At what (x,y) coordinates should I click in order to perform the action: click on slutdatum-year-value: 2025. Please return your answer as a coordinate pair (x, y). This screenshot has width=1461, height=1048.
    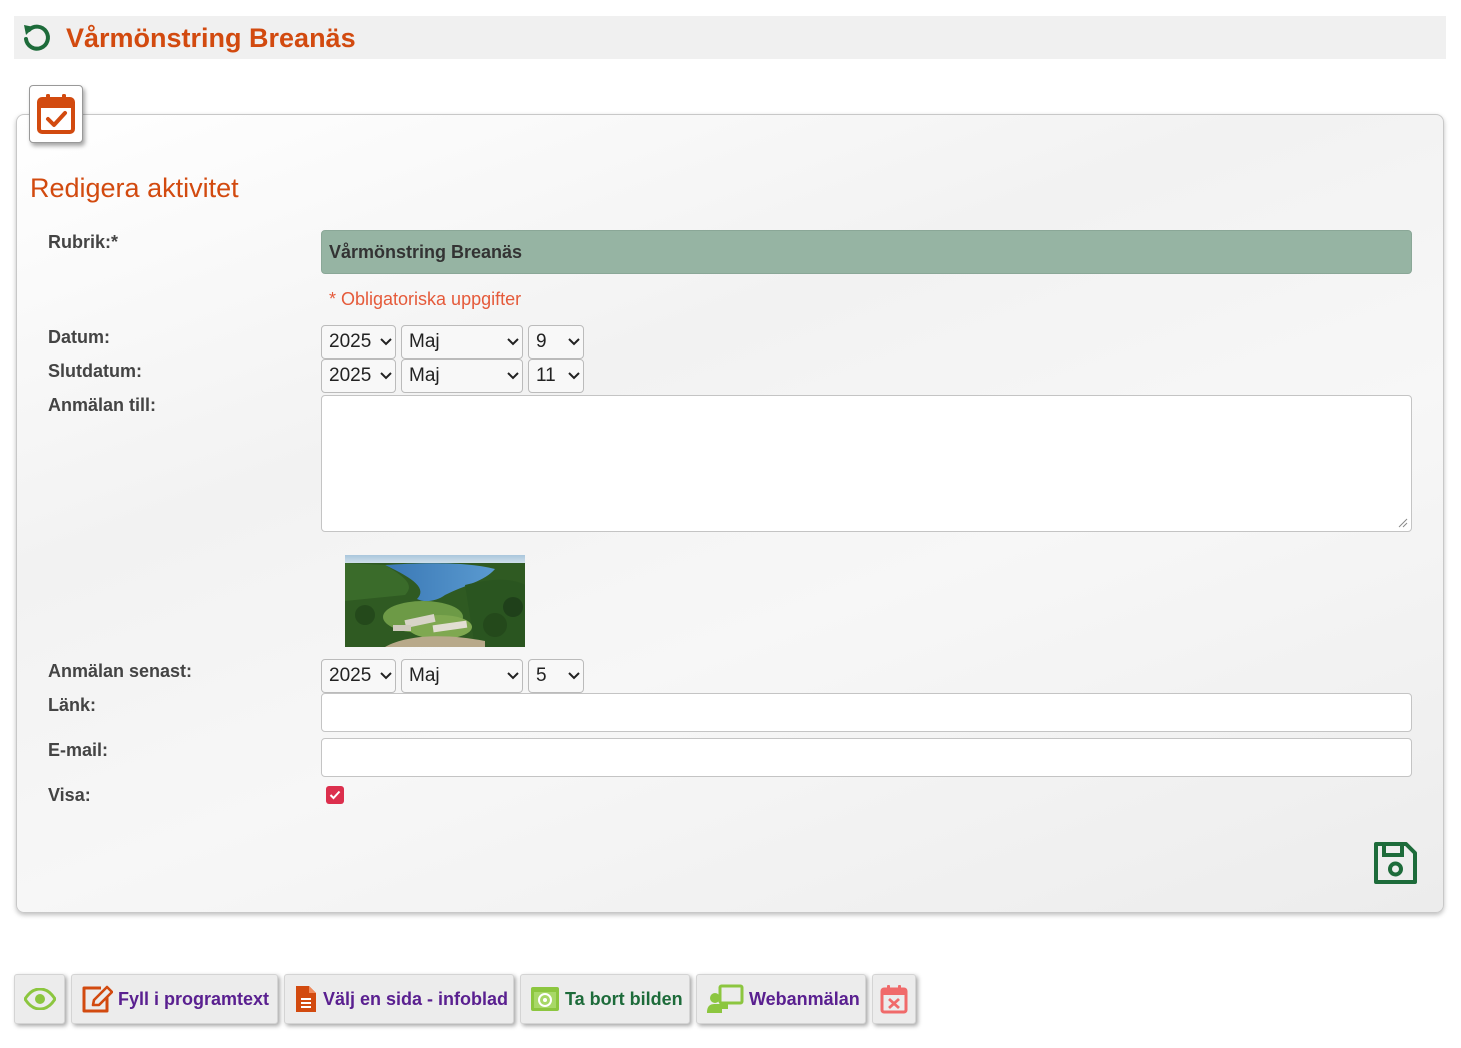
    Looking at the image, I should click on (350, 375).